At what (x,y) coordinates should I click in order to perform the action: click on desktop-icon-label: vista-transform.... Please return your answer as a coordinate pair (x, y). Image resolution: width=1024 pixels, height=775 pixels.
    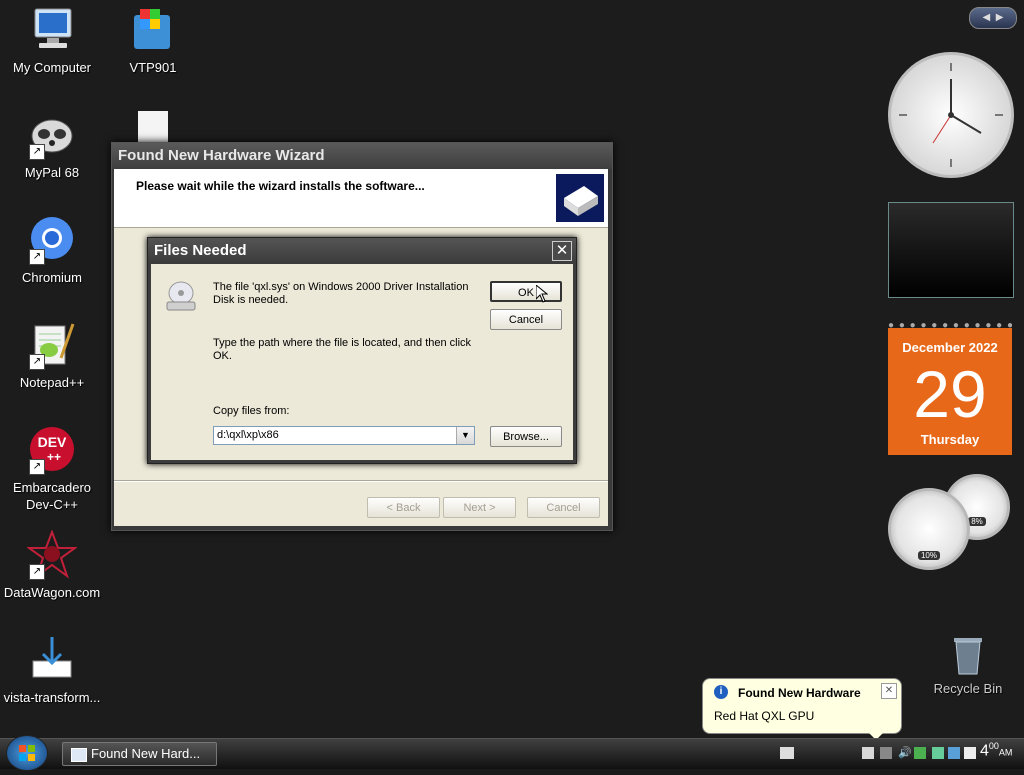
    Looking at the image, I should click on (52, 697).